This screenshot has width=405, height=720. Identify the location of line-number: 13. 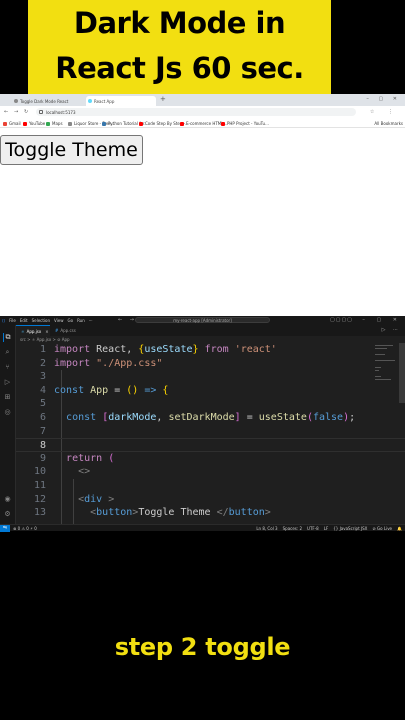
(39, 513).